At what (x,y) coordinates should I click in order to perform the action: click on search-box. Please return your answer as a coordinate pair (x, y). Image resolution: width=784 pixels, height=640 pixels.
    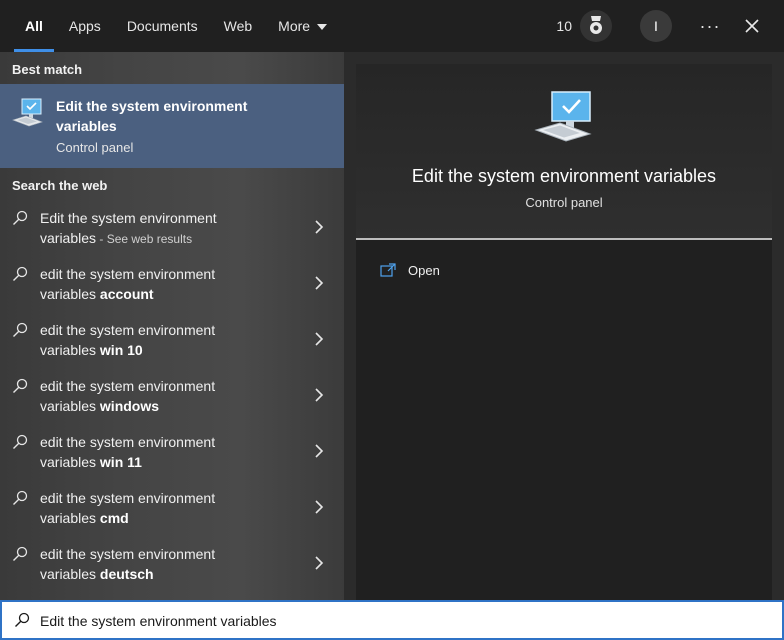
    Looking at the image, I should click on (392, 620).